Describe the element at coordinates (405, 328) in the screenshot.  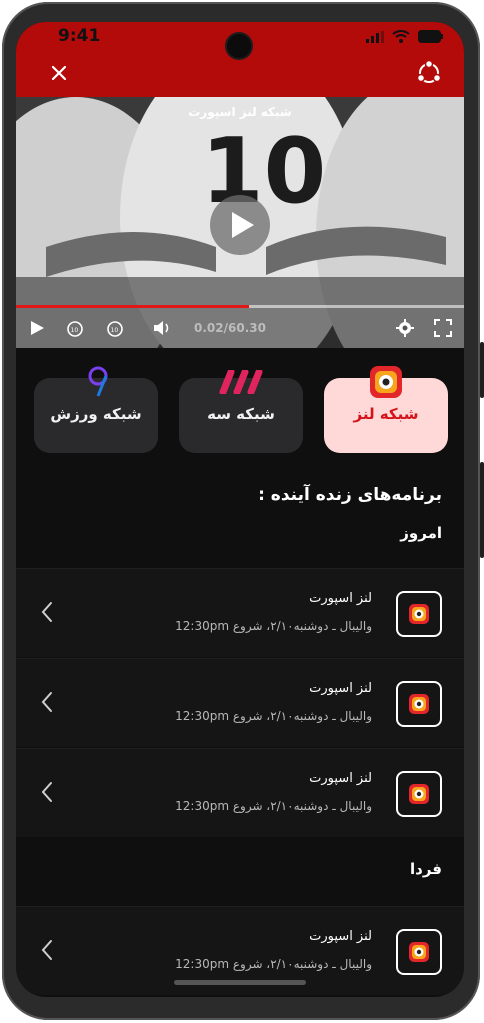
I see `settings-icon` at that location.